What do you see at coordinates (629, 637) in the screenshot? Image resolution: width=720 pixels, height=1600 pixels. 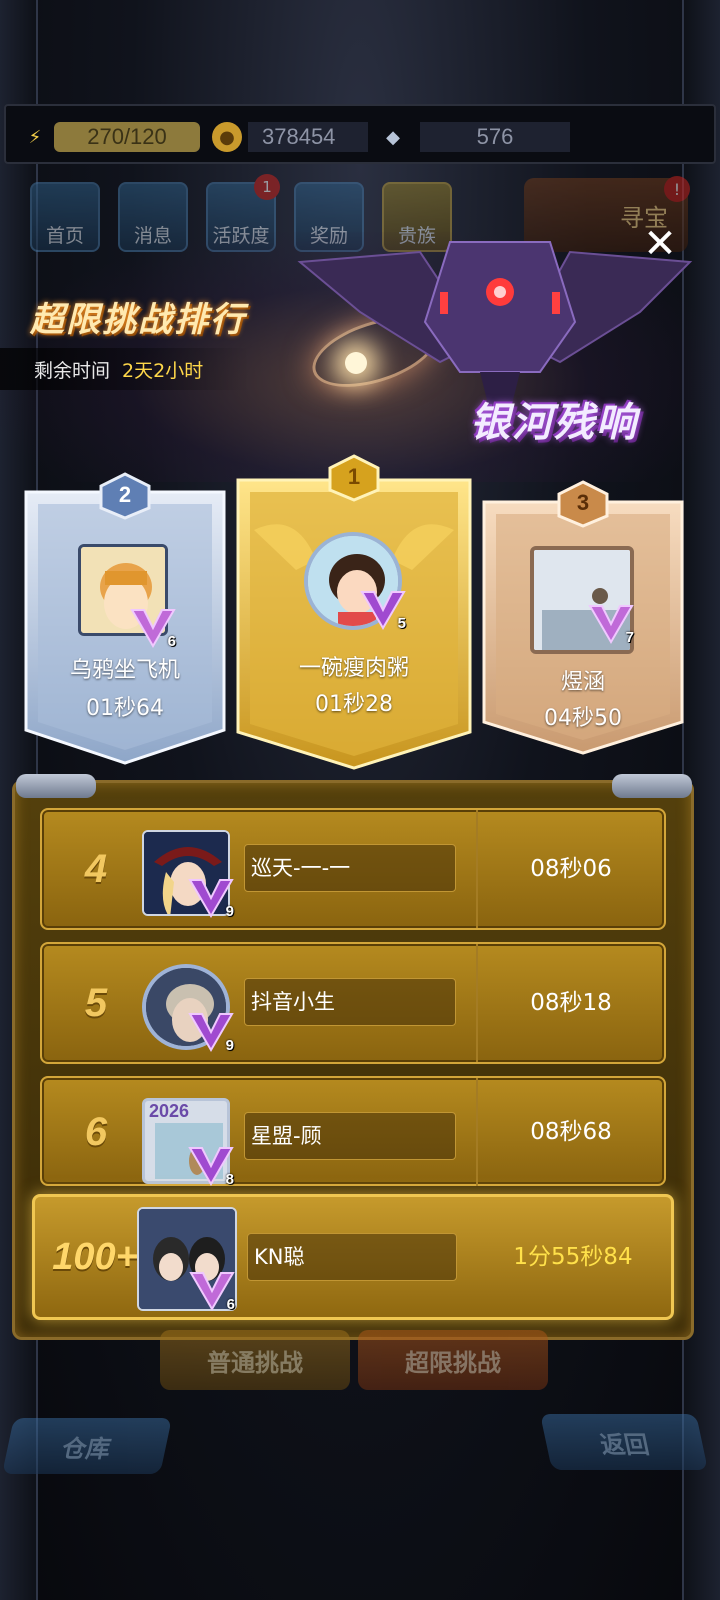 I see `vip-level: 7` at bounding box center [629, 637].